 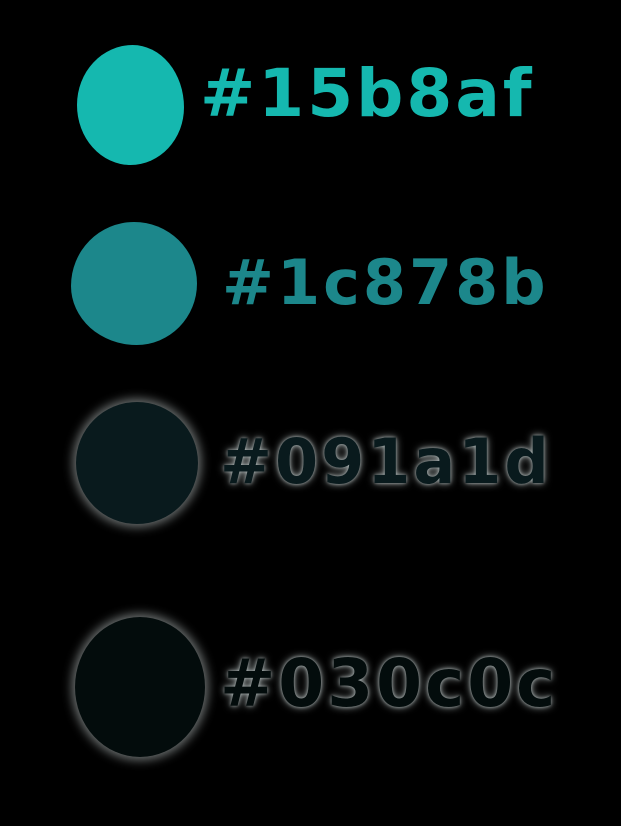 I want to click on hex-label: #1c878b, so click(x=385, y=282).